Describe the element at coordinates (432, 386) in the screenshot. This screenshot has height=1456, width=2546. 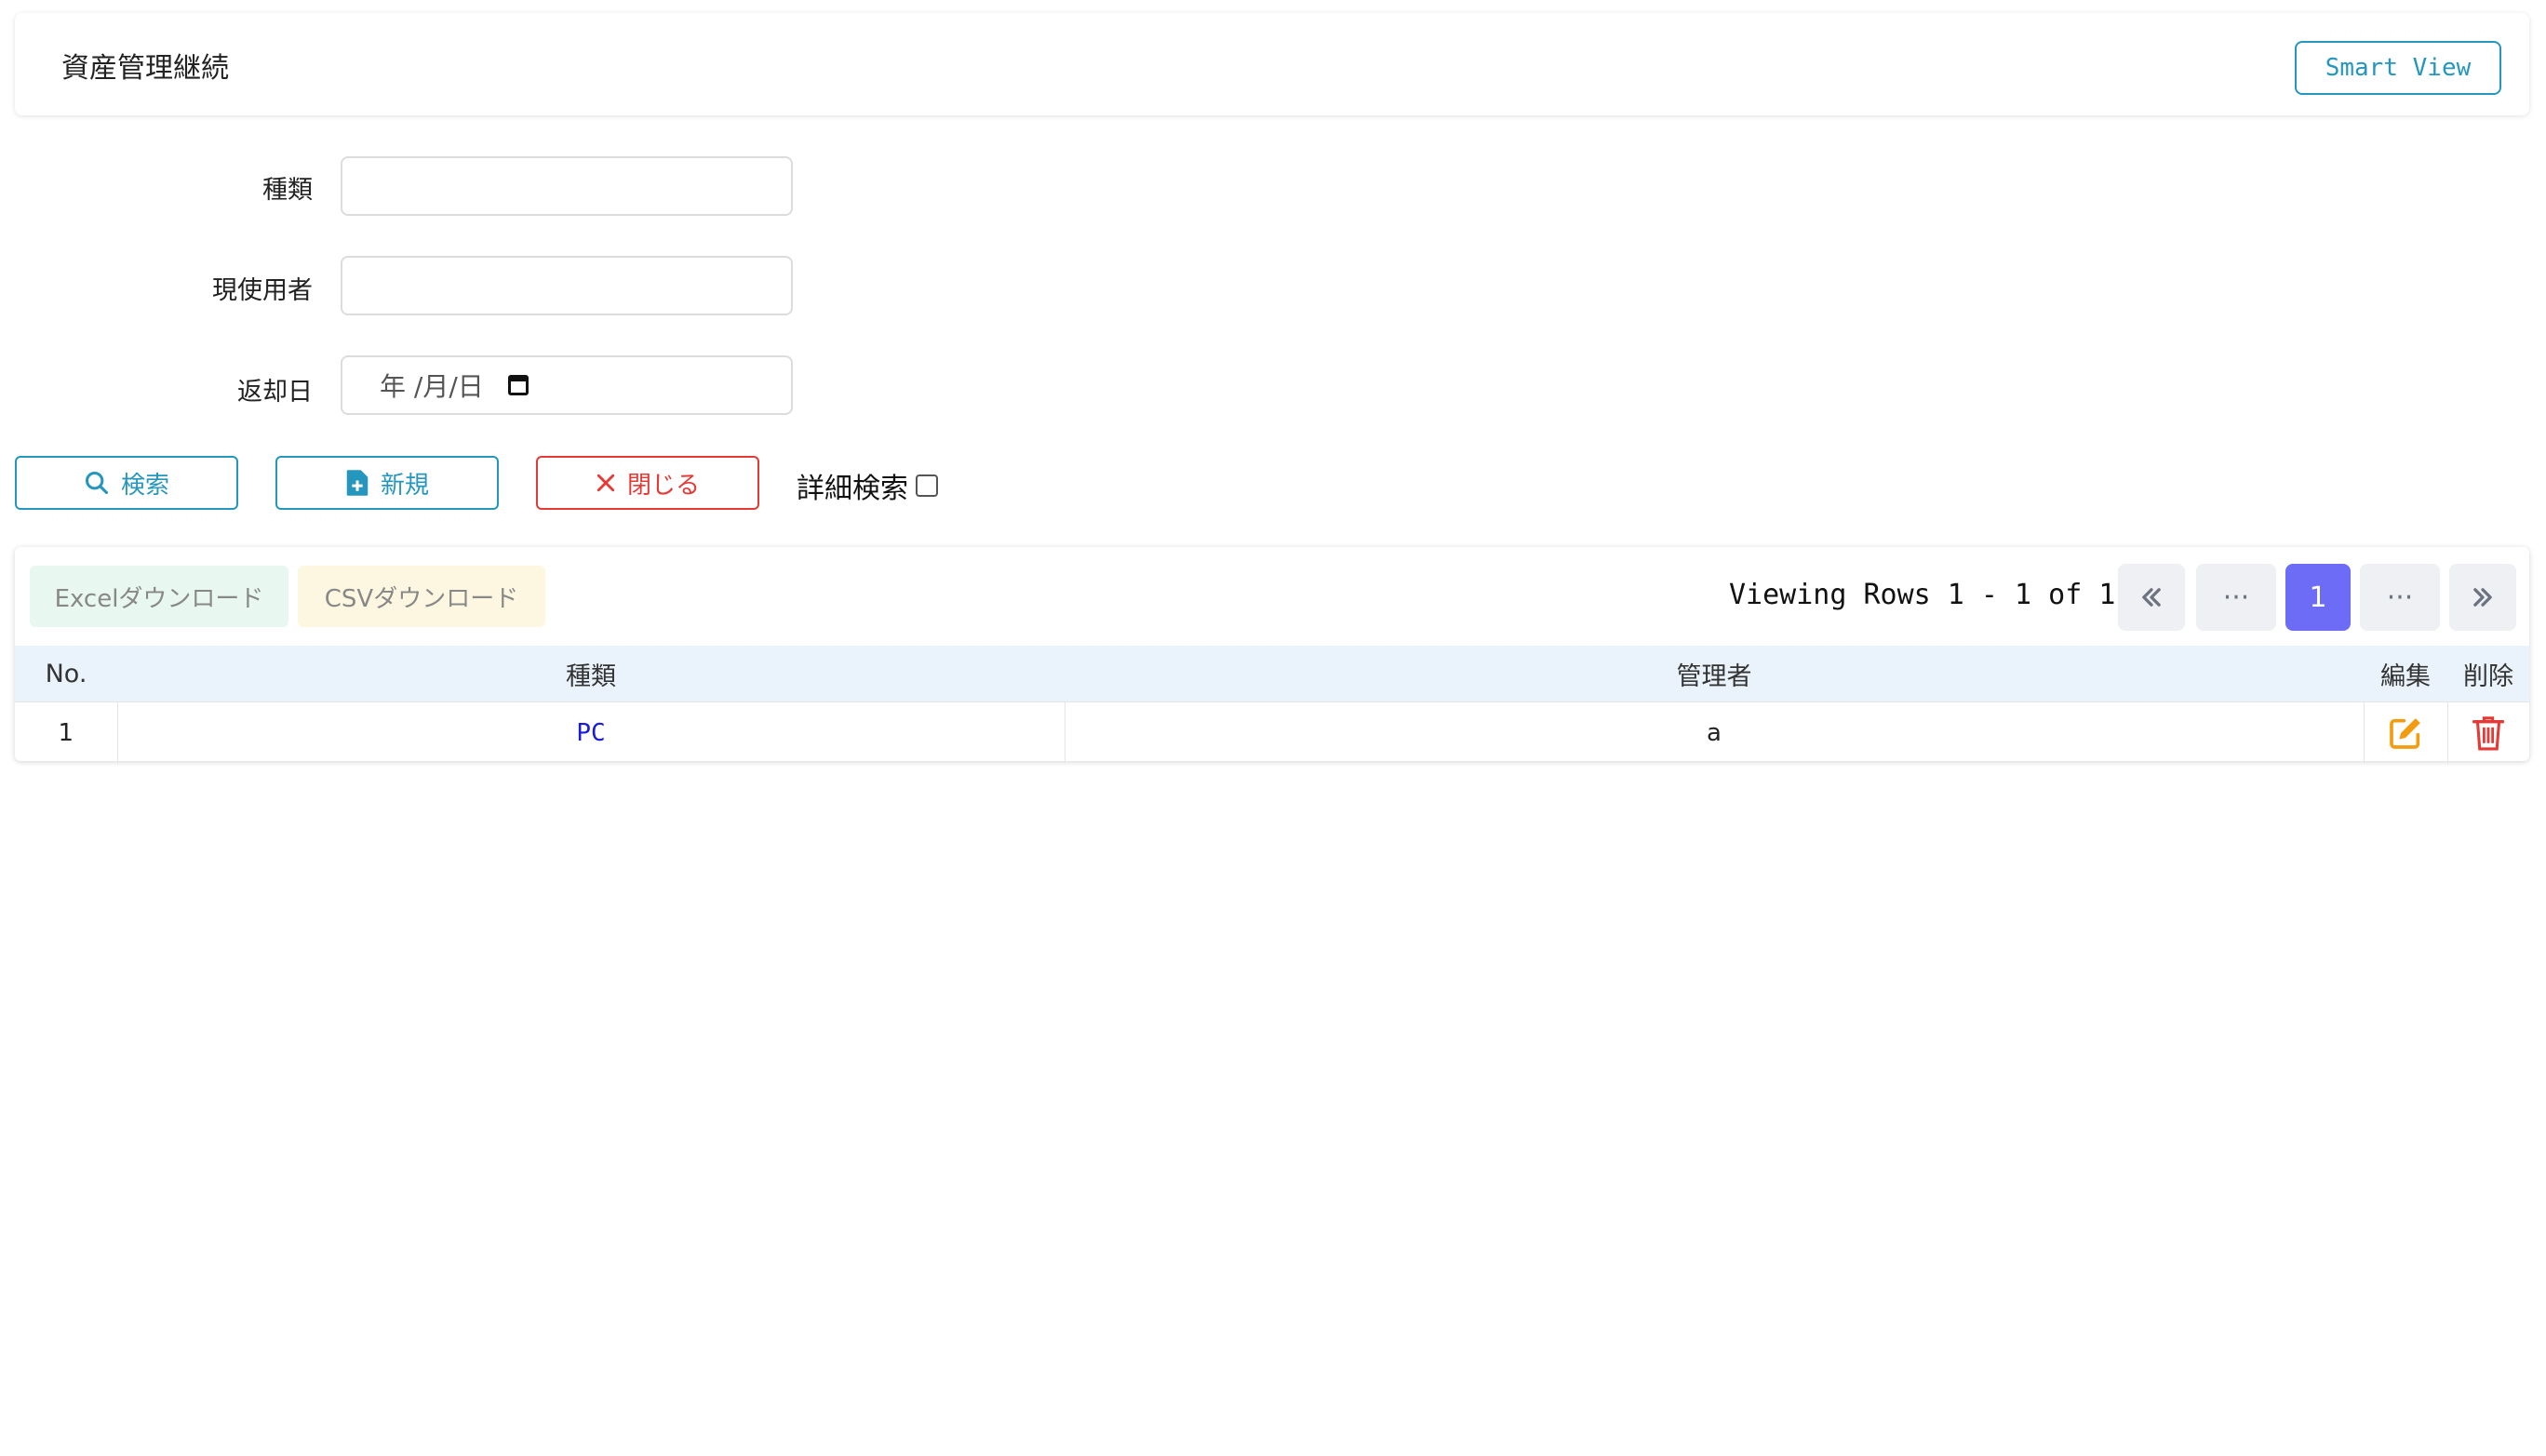
I see `return-date-placeholder: 年 /月/日` at that location.